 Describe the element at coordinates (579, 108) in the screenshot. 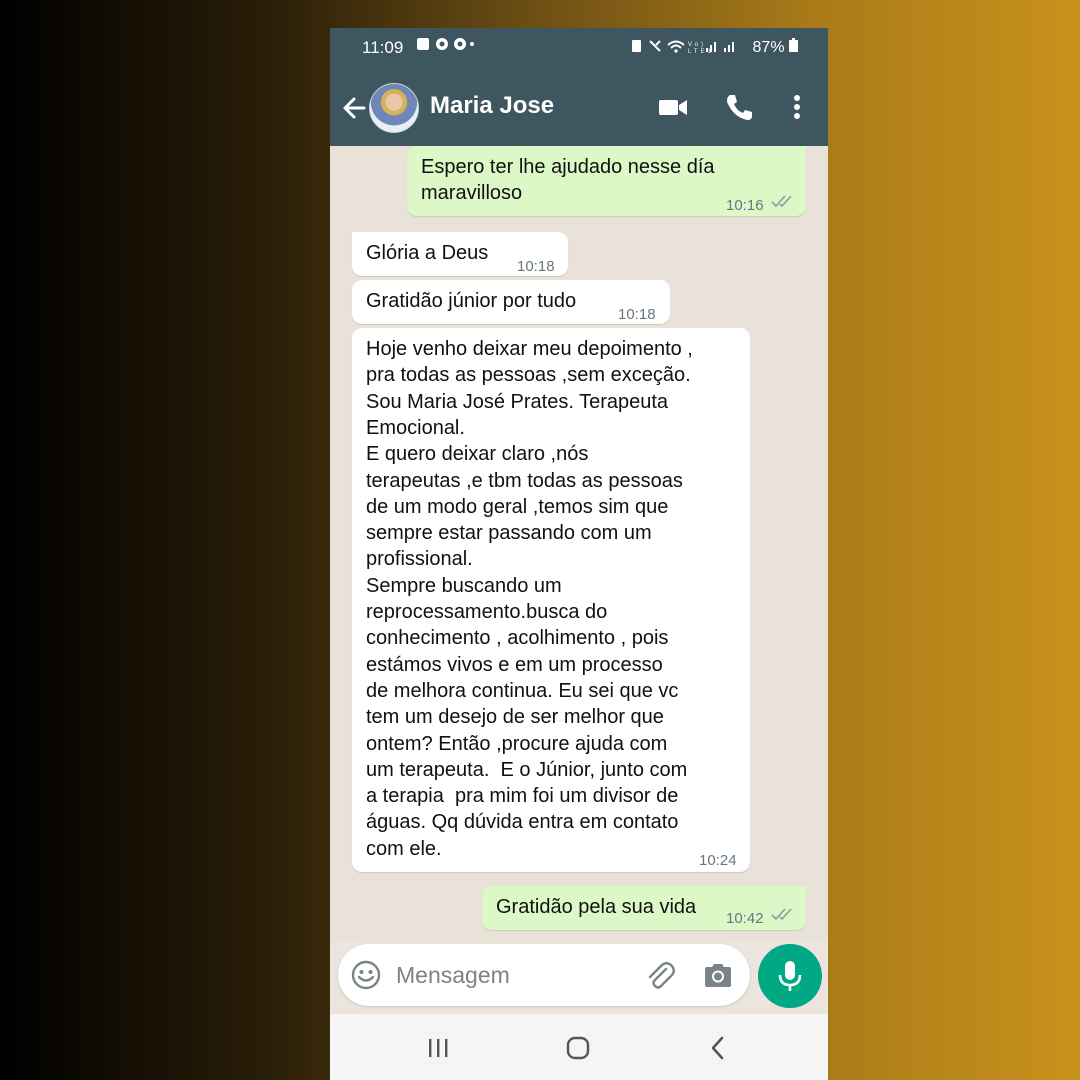

I see `chat-header: Maria Jose` at that location.